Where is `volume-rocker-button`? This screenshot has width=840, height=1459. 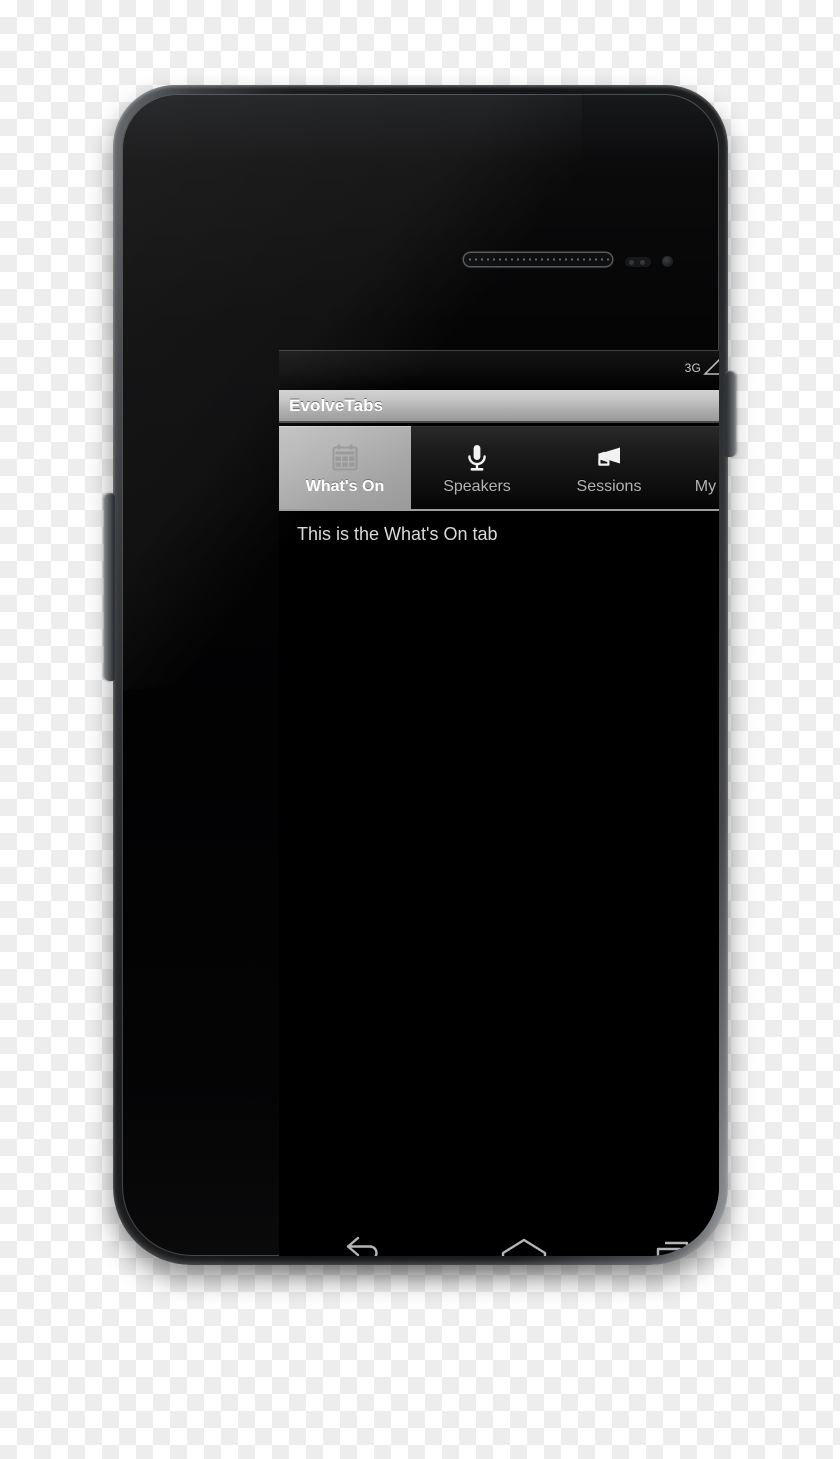
volume-rocker-button is located at coordinates (109, 587).